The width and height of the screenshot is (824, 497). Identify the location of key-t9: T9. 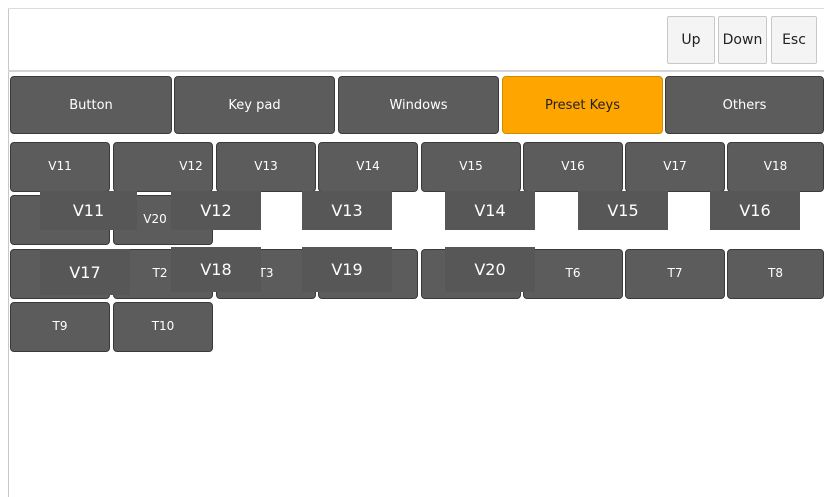
(60, 327).